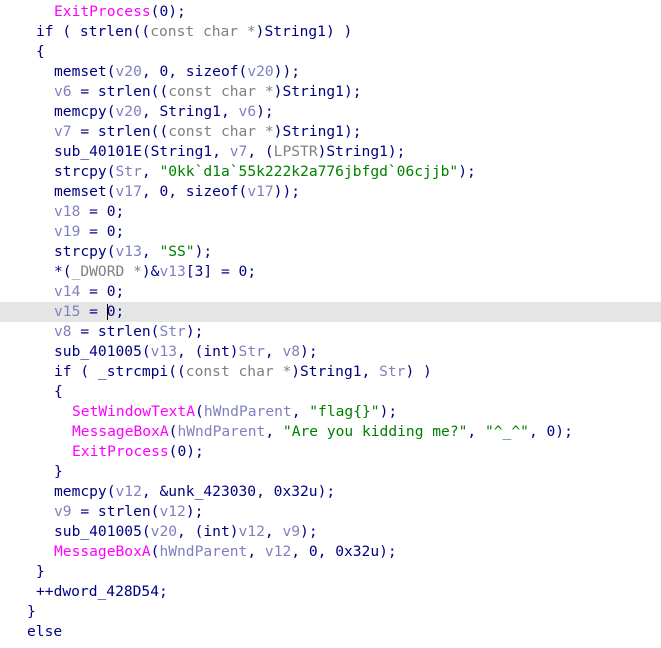  Describe the element at coordinates (67, 311) in the screenshot. I see `code-token-var: v15` at that location.